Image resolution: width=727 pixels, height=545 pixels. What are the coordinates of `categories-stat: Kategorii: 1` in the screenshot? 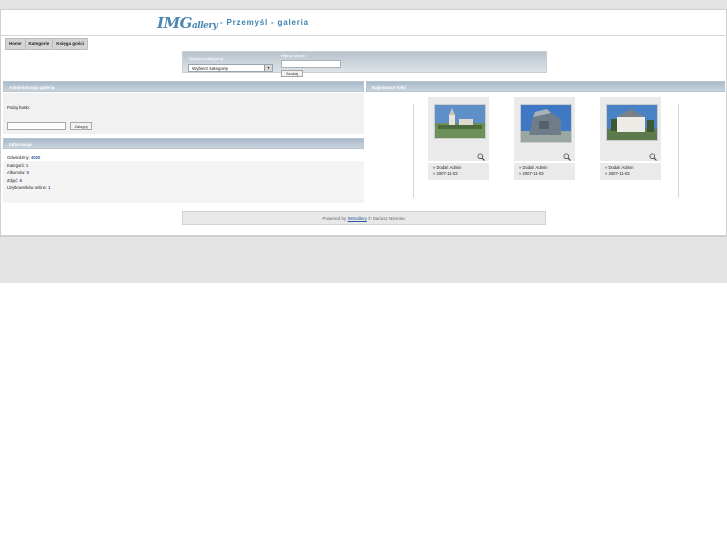 It's located at (17, 165).